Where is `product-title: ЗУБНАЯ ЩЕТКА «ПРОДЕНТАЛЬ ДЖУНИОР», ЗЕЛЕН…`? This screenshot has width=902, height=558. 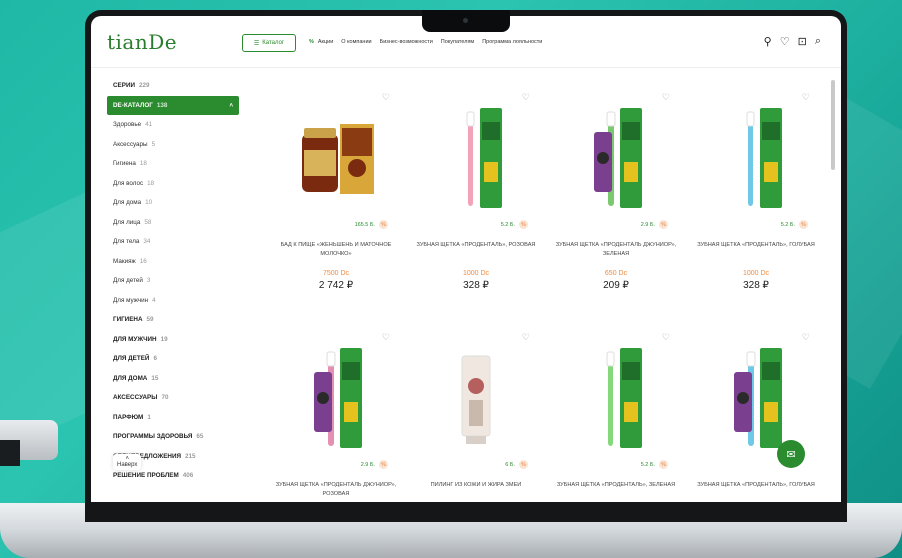
product-title: ЗУБНАЯ ЩЕТКА «ПРОДЕНТАЛЬ ДЖУНИОР», ЗЕЛЕН… is located at coordinates (616, 250).